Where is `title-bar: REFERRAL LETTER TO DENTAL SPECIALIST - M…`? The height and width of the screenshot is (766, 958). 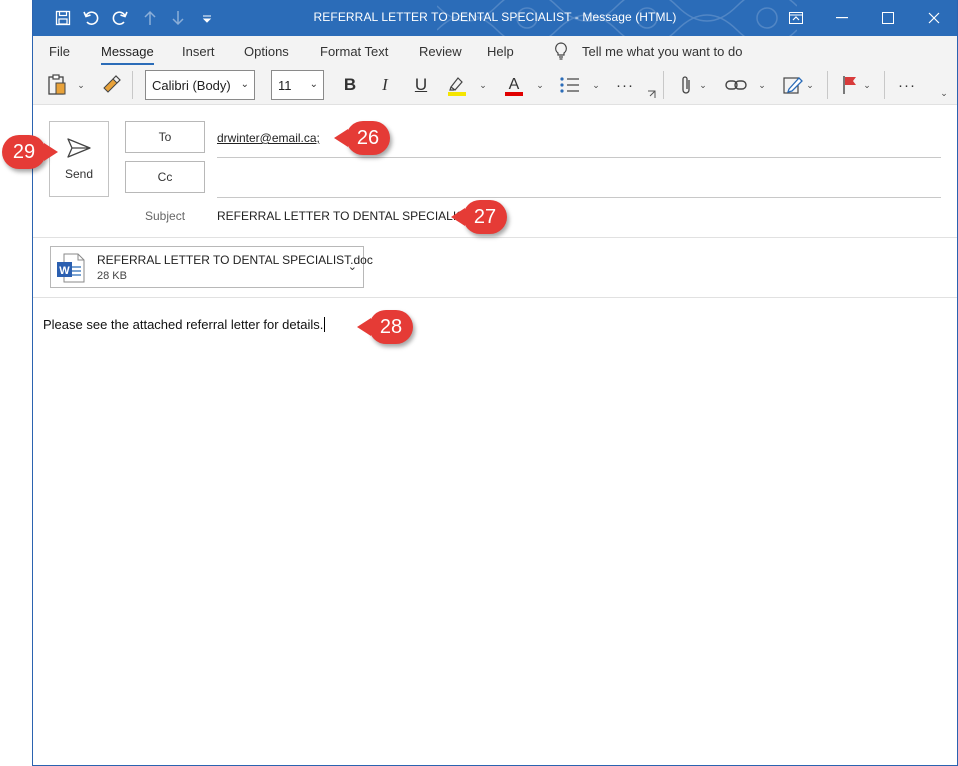 title-bar: REFERRAL LETTER TO DENTAL SPECIALIST - M… is located at coordinates (495, 18).